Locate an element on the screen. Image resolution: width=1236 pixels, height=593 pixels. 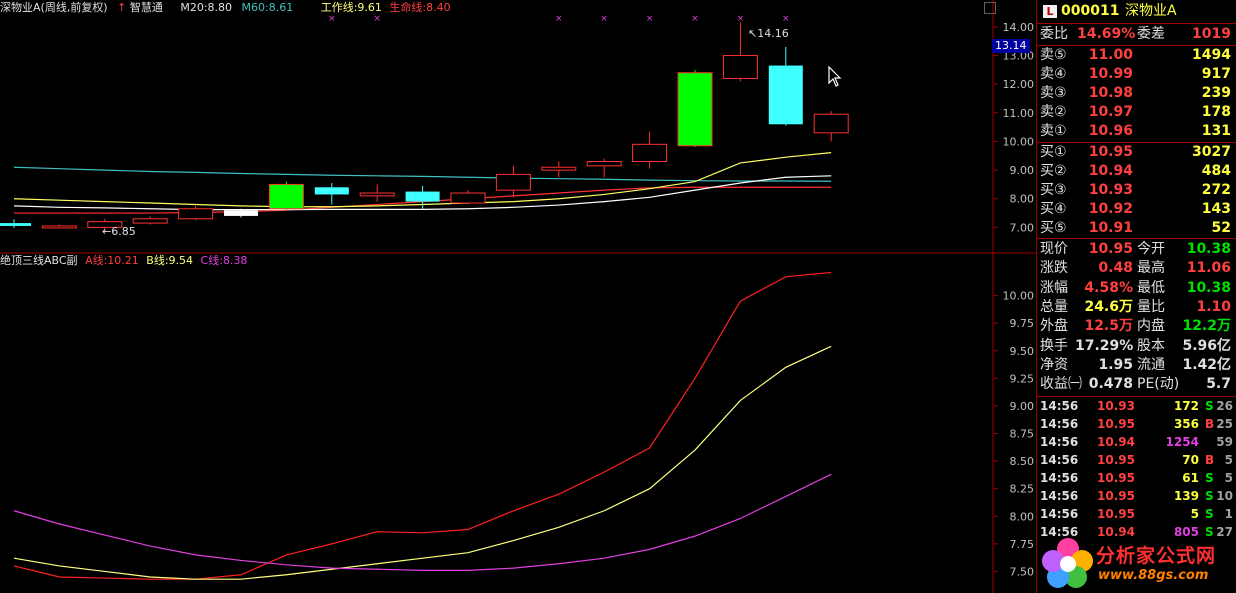
low-arrow-icon: ← is located at coordinates (107, 231).